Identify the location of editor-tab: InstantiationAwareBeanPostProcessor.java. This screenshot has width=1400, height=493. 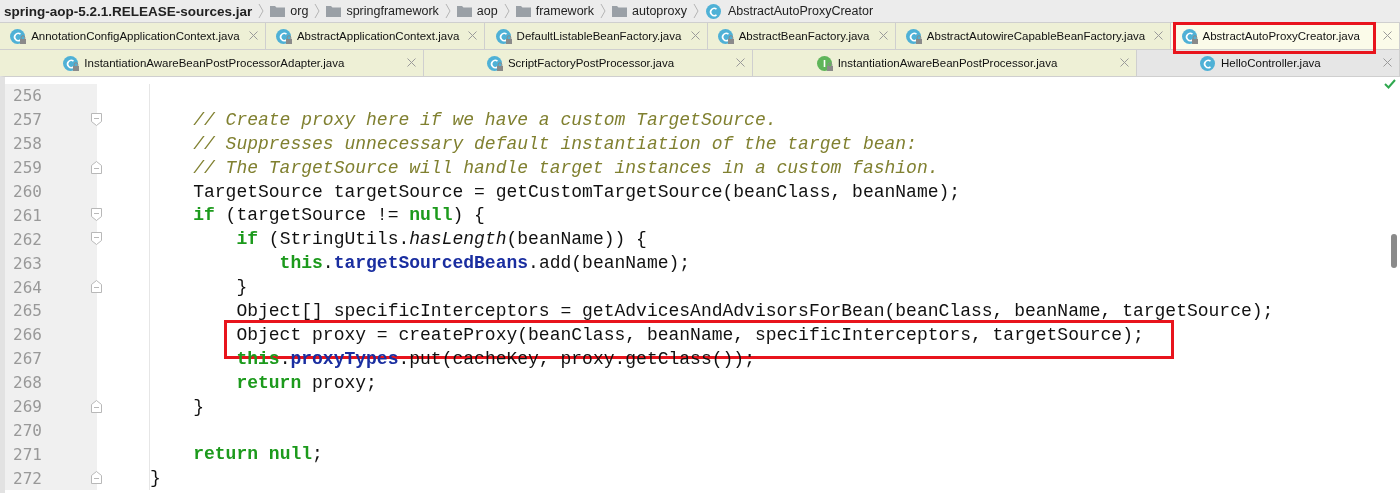
(945, 63).